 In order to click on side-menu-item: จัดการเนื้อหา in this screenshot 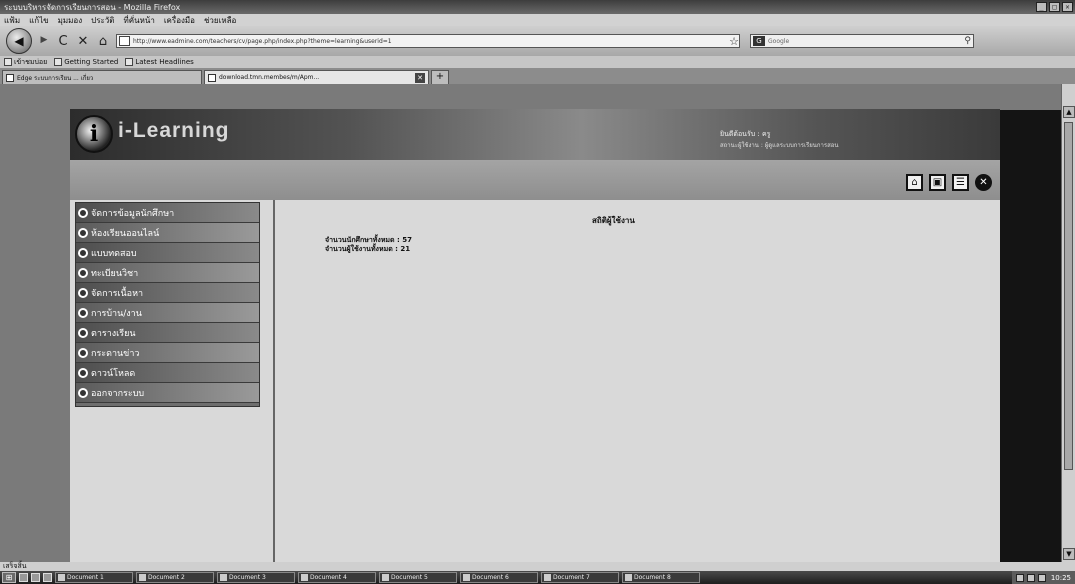, I will do `click(167, 293)`.